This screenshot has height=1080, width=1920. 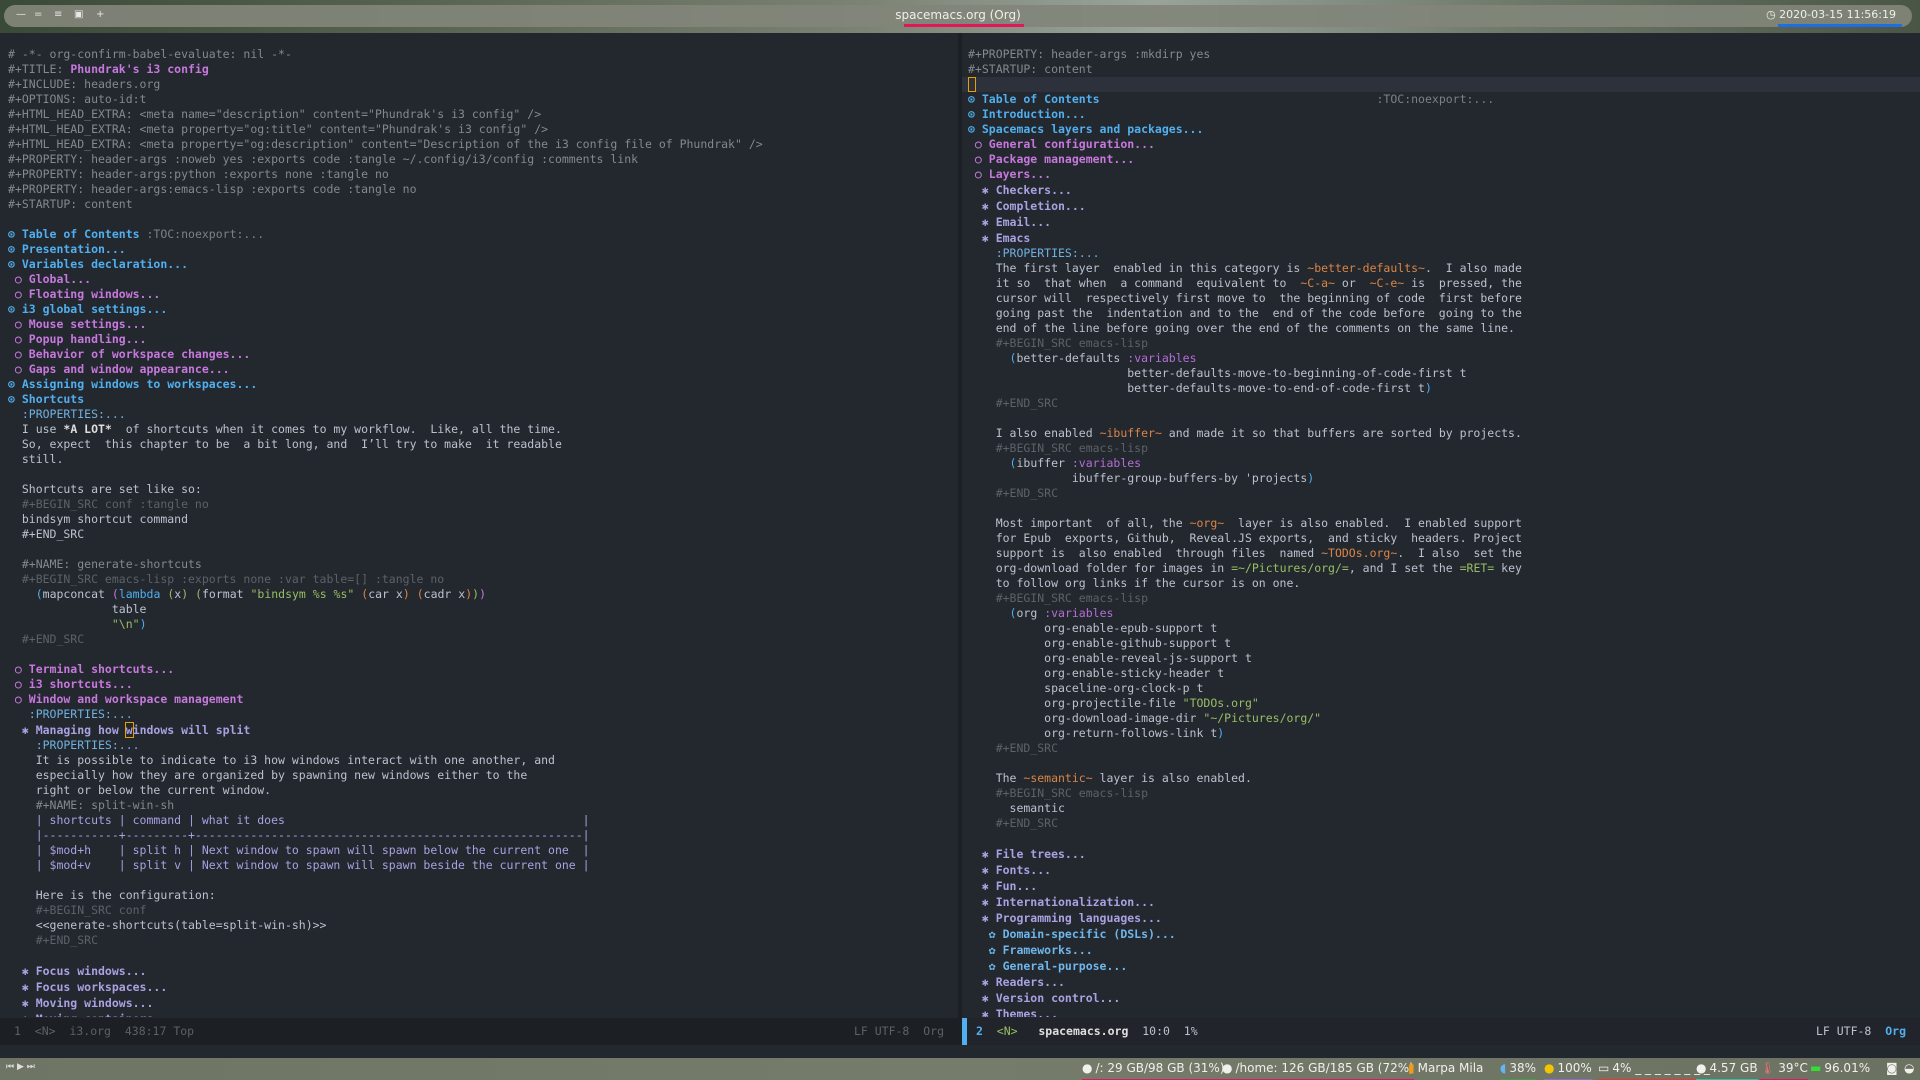 What do you see at coordinates (479, 699) in the screenshot?
I see `editor-line: ○ Window and workspace management` at bounding box center [479, 699].